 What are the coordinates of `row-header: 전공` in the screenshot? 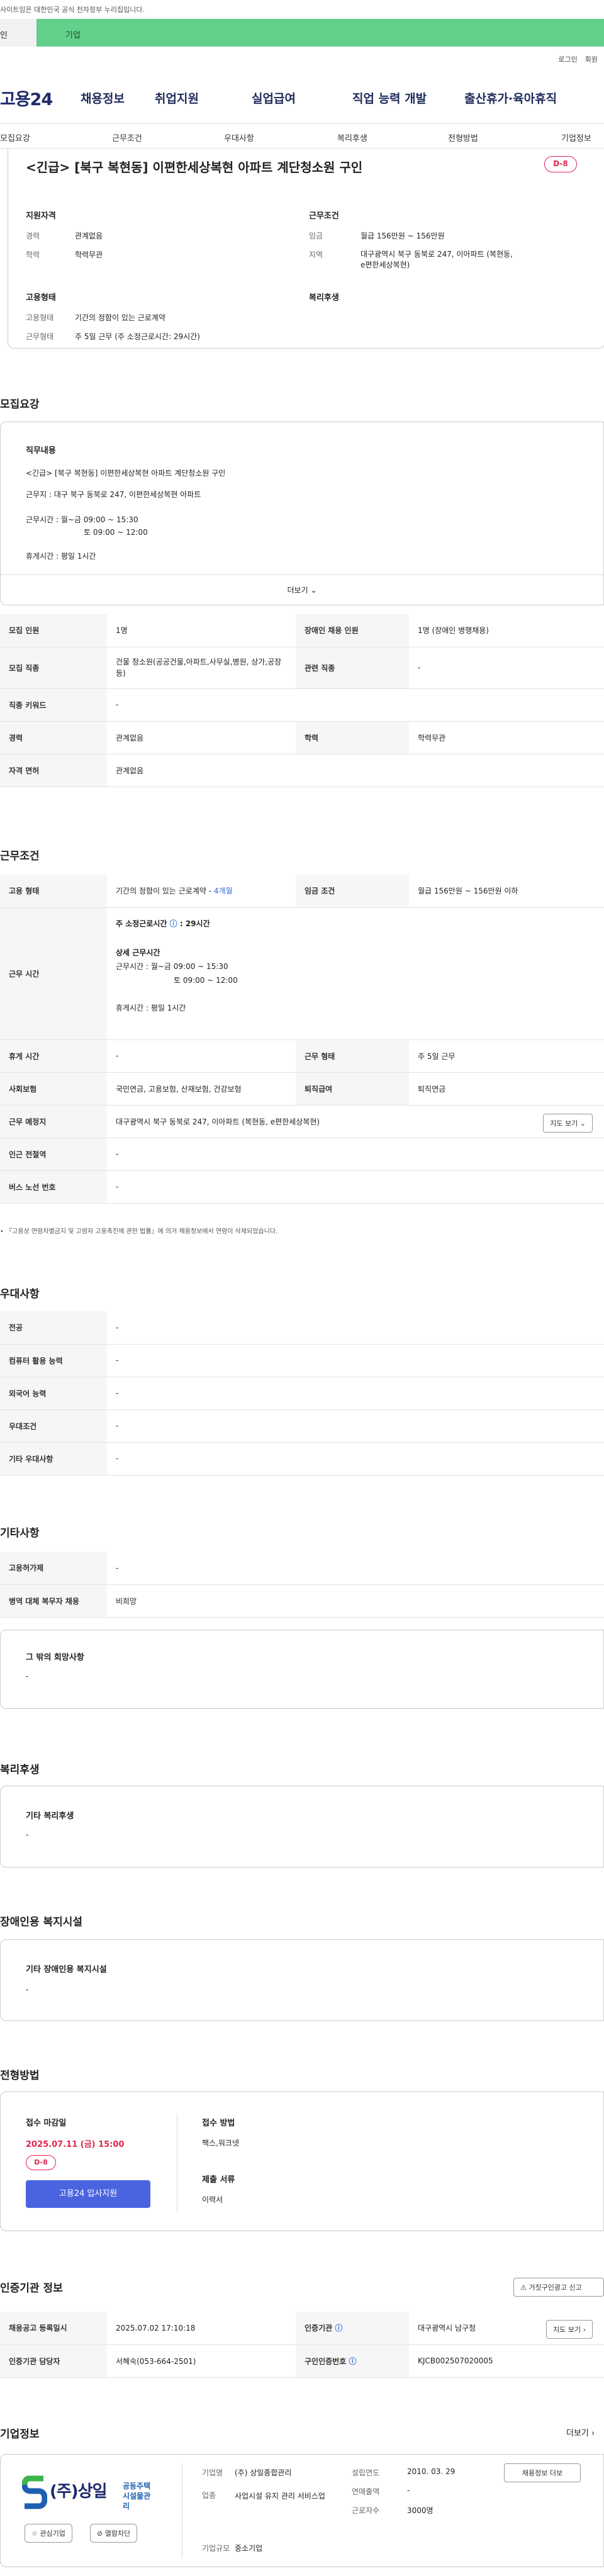 It's located at (53, 1328).